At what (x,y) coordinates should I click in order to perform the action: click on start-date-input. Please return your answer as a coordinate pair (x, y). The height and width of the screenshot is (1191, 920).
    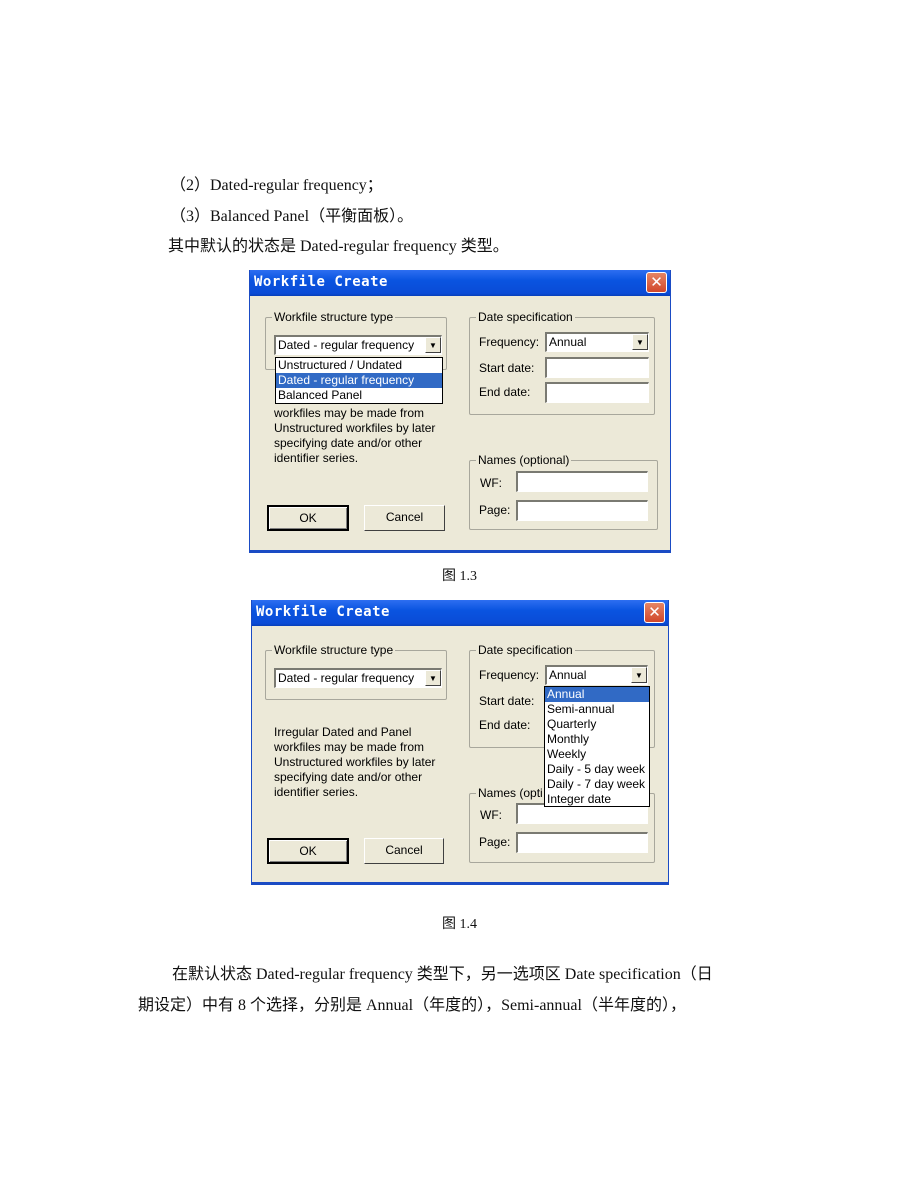
    Looking at the image, I should click on (597, 367).